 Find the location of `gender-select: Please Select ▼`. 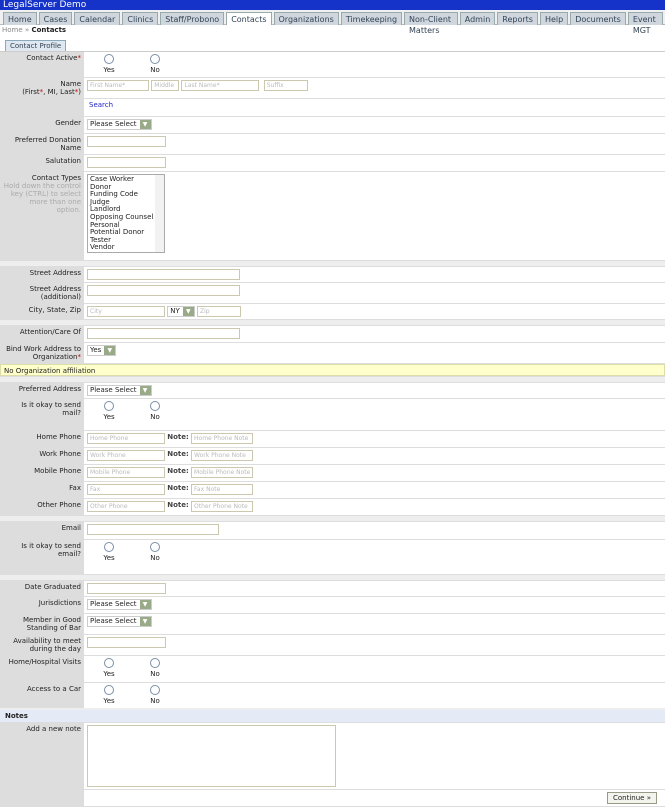

gender-select: Please Select ▼ is located at coordinates (119, 124).